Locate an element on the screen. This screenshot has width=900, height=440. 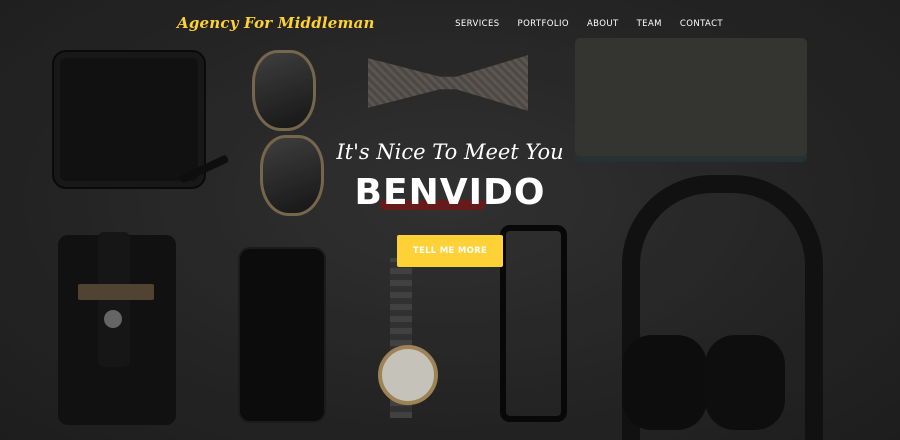
hero-heading: BENVIDO is located at coordinates (450, 192).